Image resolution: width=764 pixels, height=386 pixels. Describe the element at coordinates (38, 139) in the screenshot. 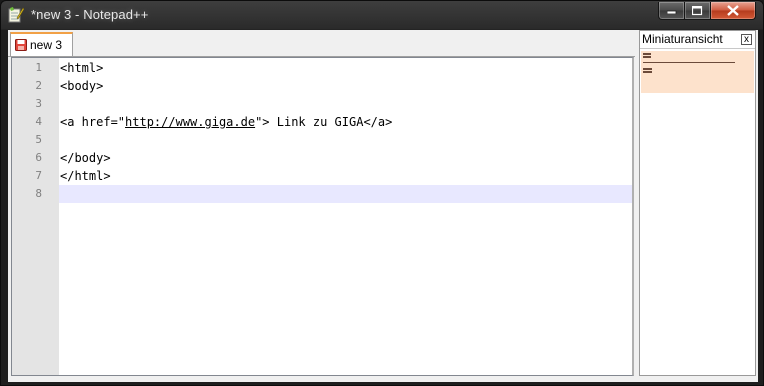

I see `line-number: 5` at that location.